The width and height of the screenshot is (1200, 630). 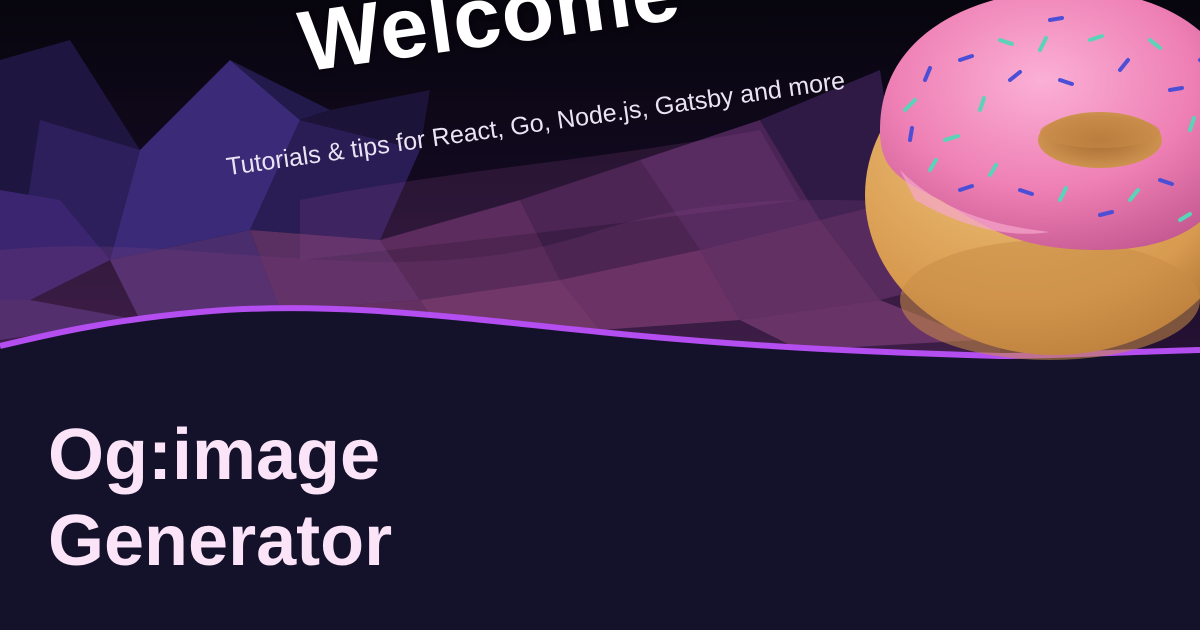 What do you see at coordinates (220, 541) in the screenshot?
I see `page-title-line-2: Generator` at bounding box center [220, 541].